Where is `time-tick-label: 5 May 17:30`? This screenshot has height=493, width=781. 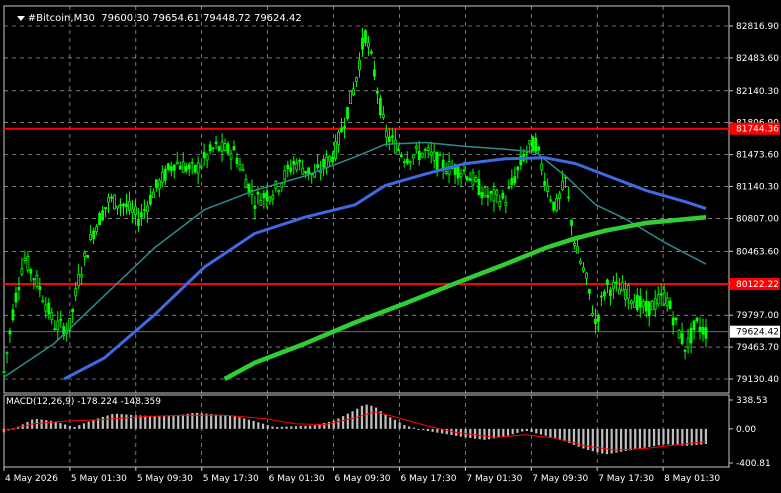
time-tick-label: 5 May 17:30 is located at coordinates (231, 479).